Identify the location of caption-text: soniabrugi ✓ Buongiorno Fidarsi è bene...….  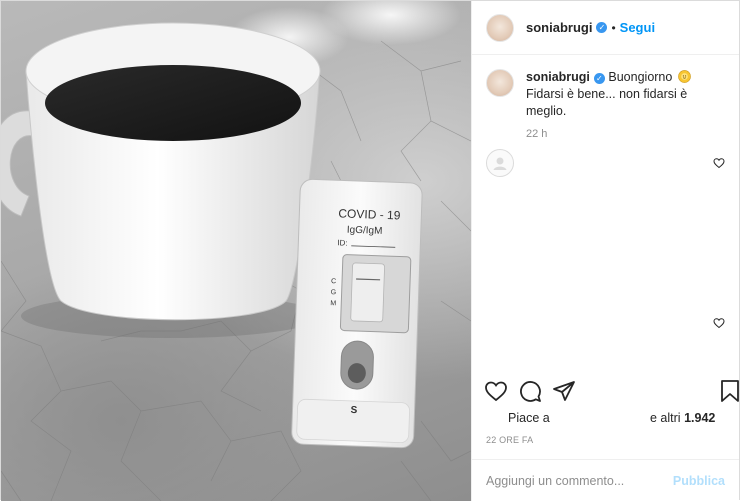
(625, 94).